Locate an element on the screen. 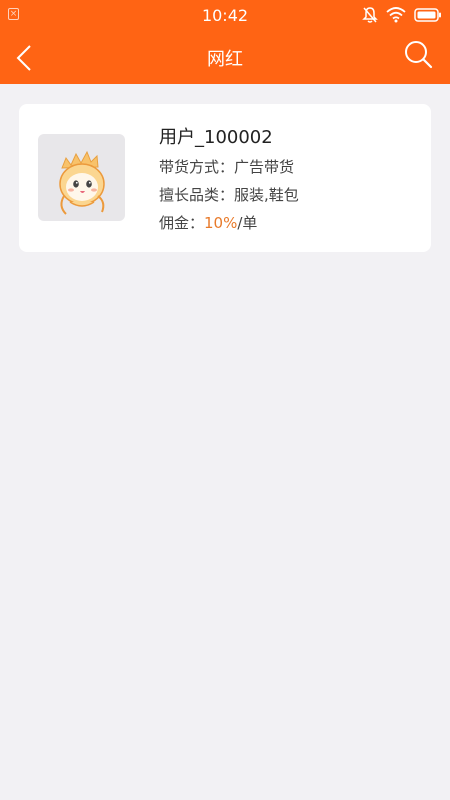  commission-unit: /单 is located at coordinates (247, 223).